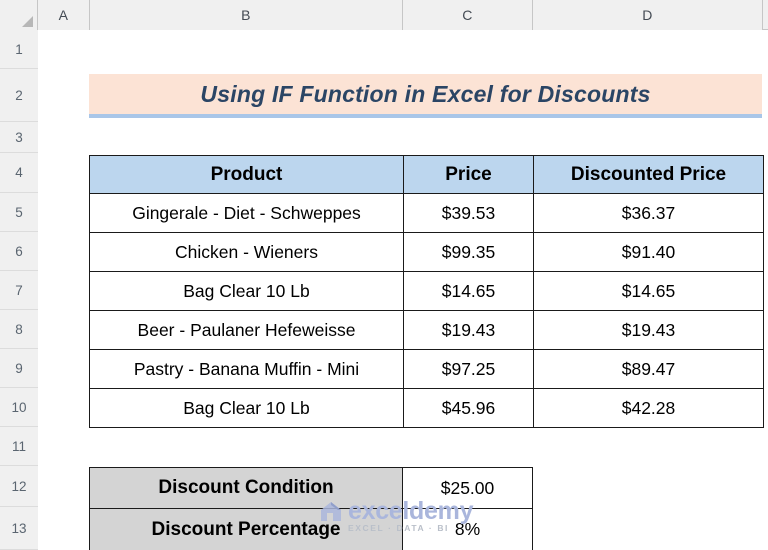 The height and width of the screenshot is (550, 768). I want to click on column-header-strip: A B C D, so click(384, 15).